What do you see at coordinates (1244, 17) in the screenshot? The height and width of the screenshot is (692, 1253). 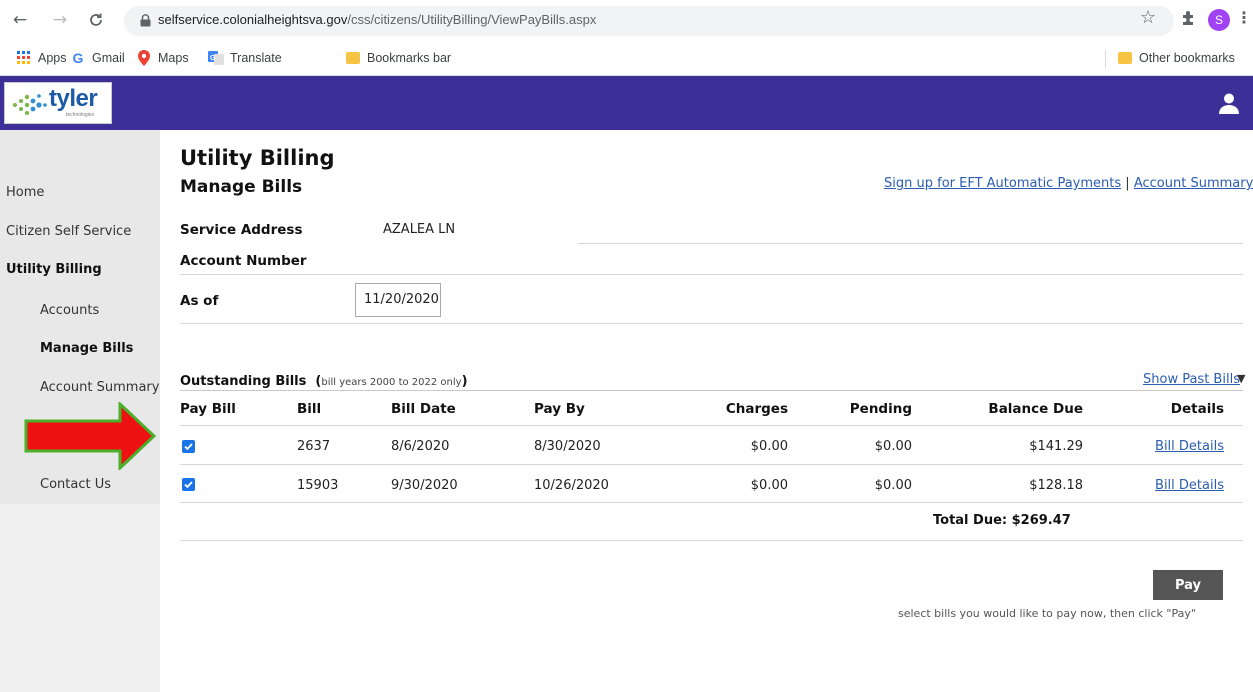 I see `browser-menu-icon: ⋮` at bounding box center [1244, 17].